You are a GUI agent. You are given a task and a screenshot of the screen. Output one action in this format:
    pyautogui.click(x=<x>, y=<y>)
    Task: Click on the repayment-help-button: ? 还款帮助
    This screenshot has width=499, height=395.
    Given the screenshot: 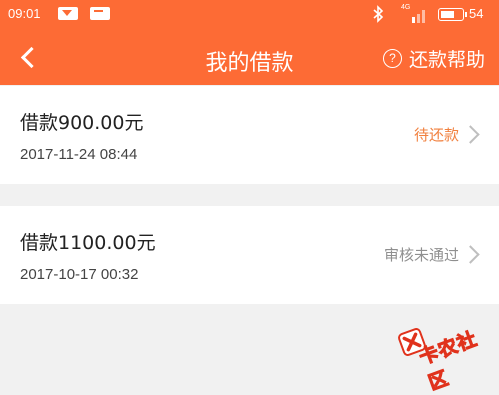 What is the action you would take?
    pyautogui.click(x=433, y=58)
    